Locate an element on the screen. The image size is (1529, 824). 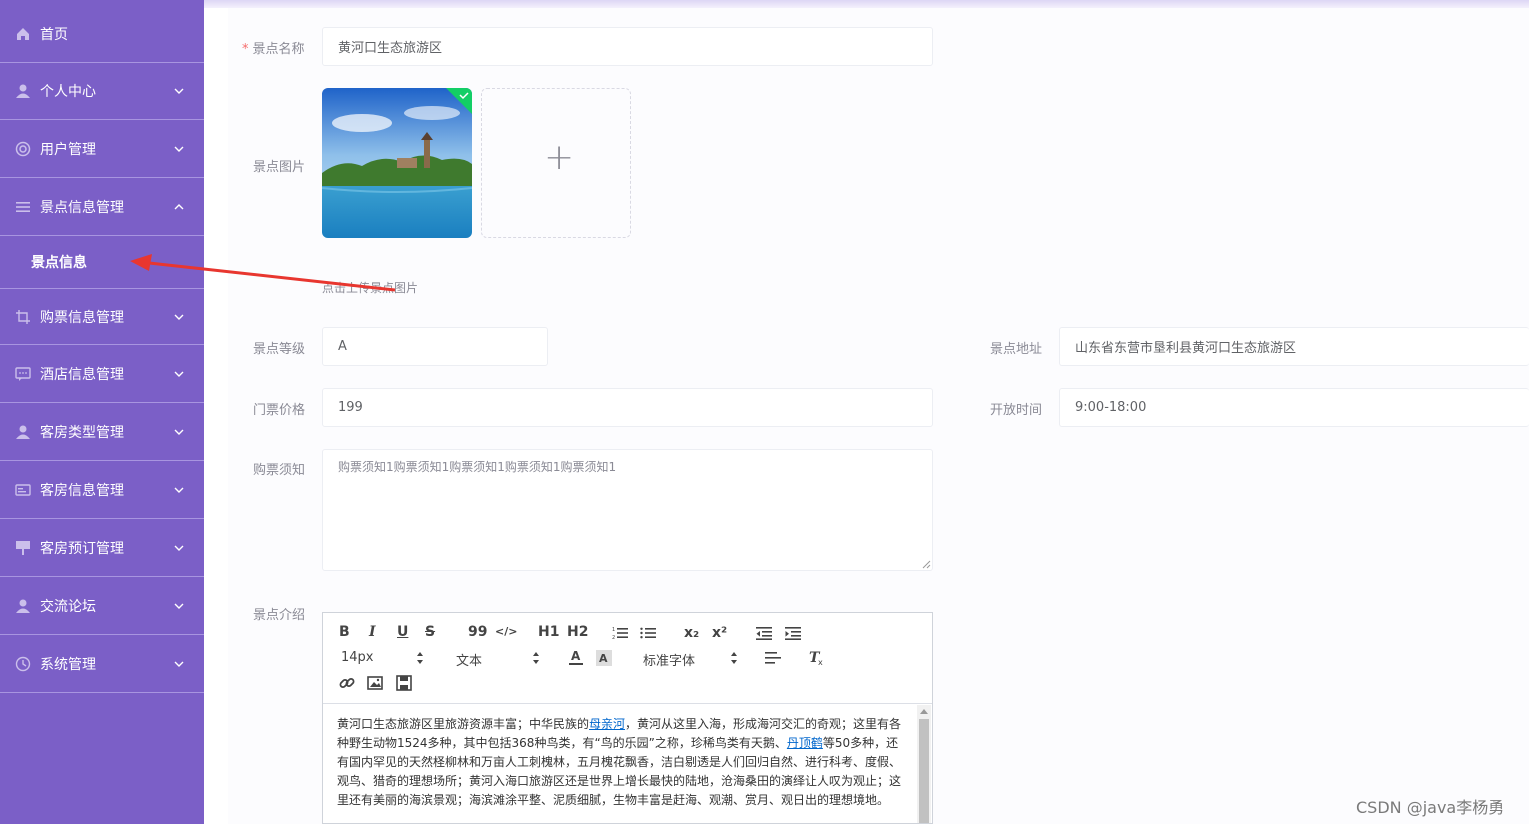
background-color-icon: A is located at coordinates (604, 658).